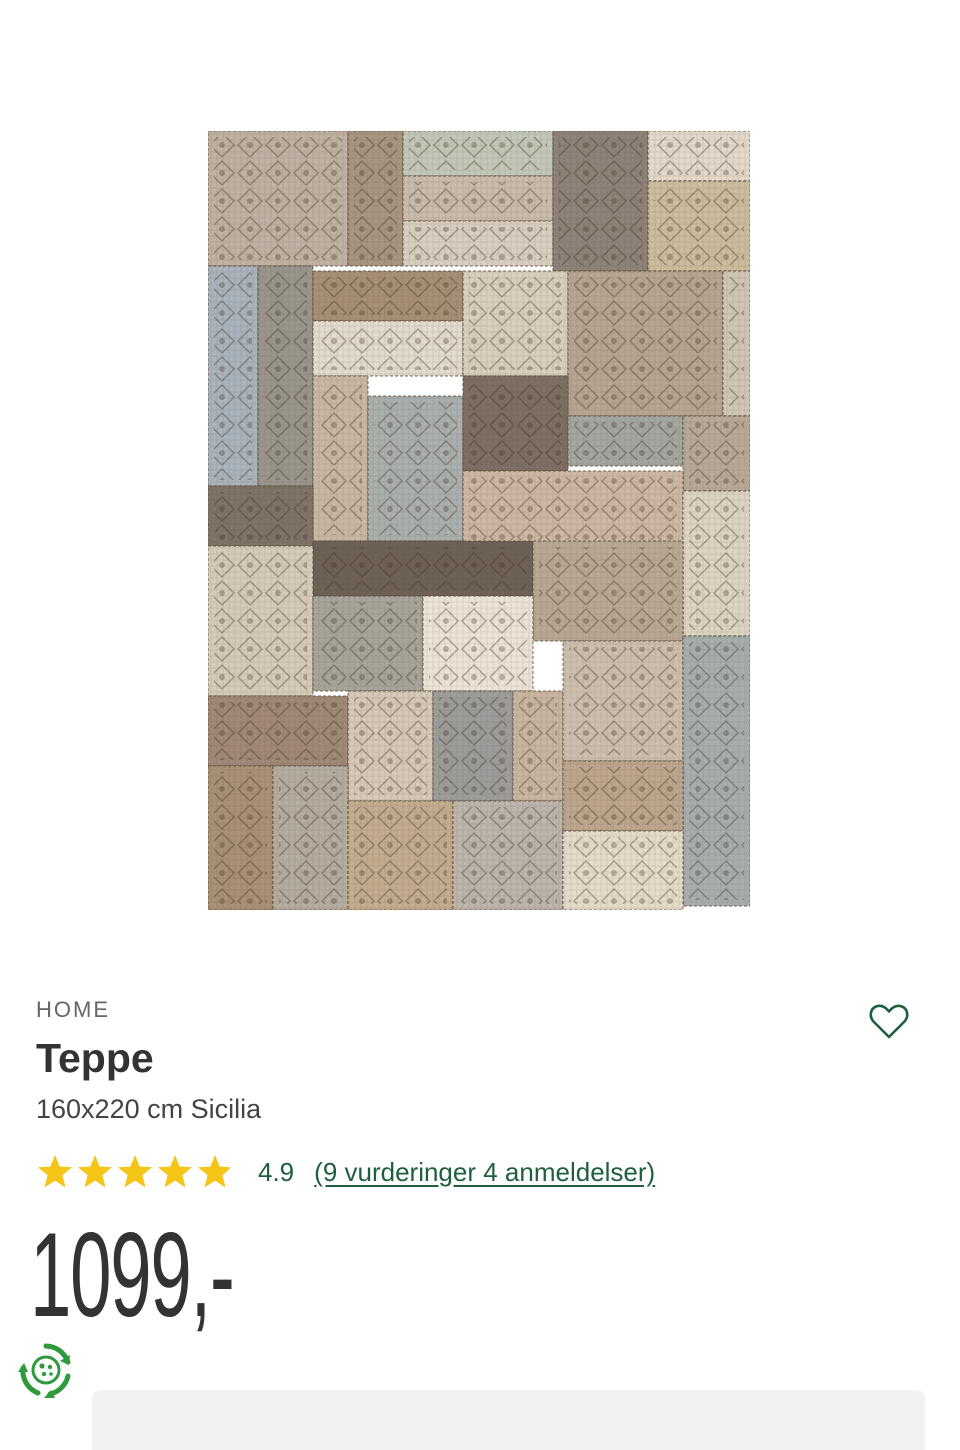 Image resolution: width=960 pixels, height=1450 pixels. Describe the element at coordinates (276, 1171) in the screenshot. I see `rating-value: 4.9` at that location.